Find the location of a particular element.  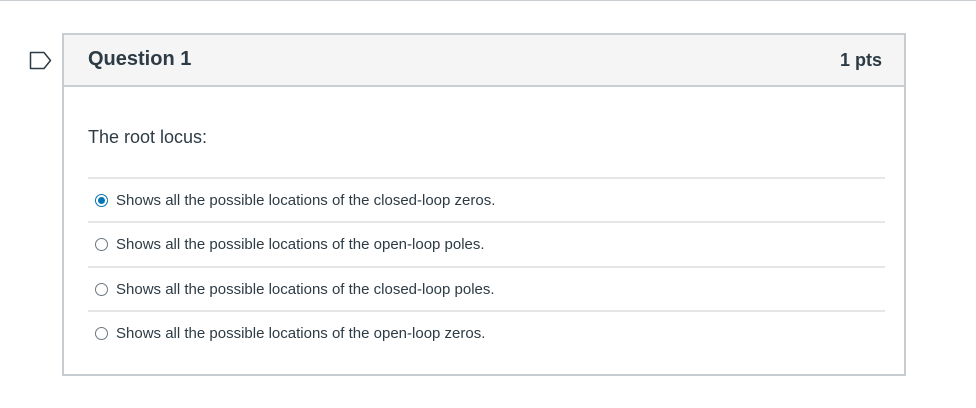

top-divider is located at coordinates (488, 0).